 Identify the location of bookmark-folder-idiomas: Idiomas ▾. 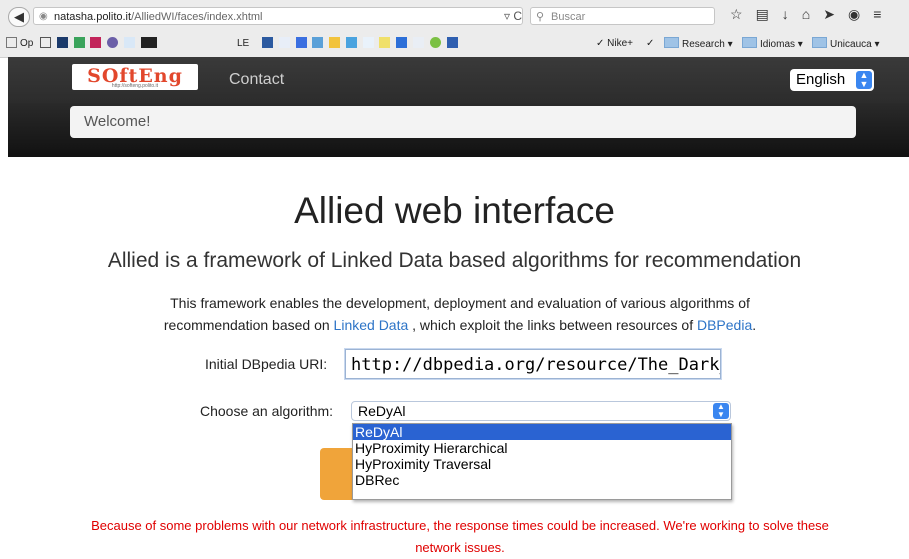
(772, 44).